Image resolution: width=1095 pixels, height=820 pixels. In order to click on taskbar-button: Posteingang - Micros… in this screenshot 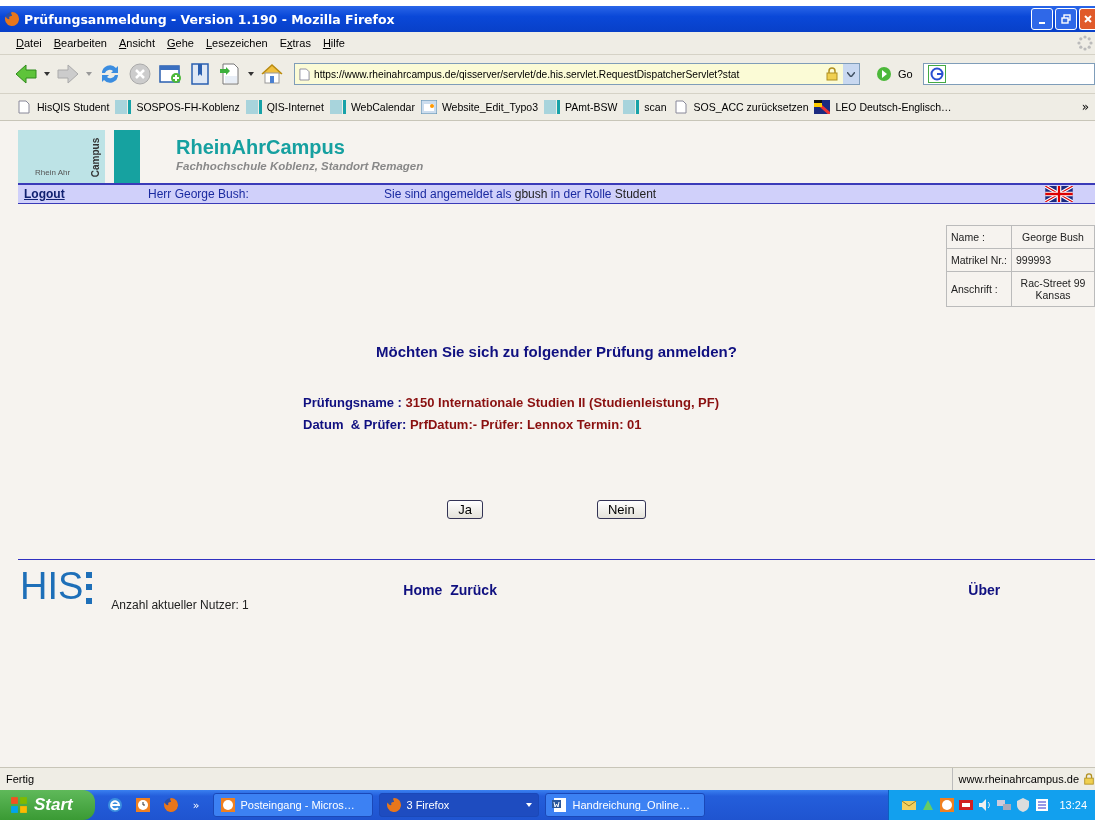, I will do `click(293, 805)`.